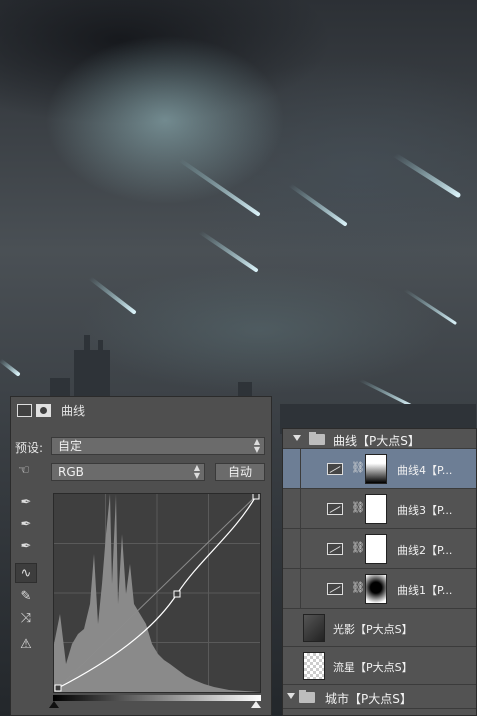 This screenshot has width=477, height=716. I want to click on layer-group-city: 城市【P大点S】, so click(379, 698).